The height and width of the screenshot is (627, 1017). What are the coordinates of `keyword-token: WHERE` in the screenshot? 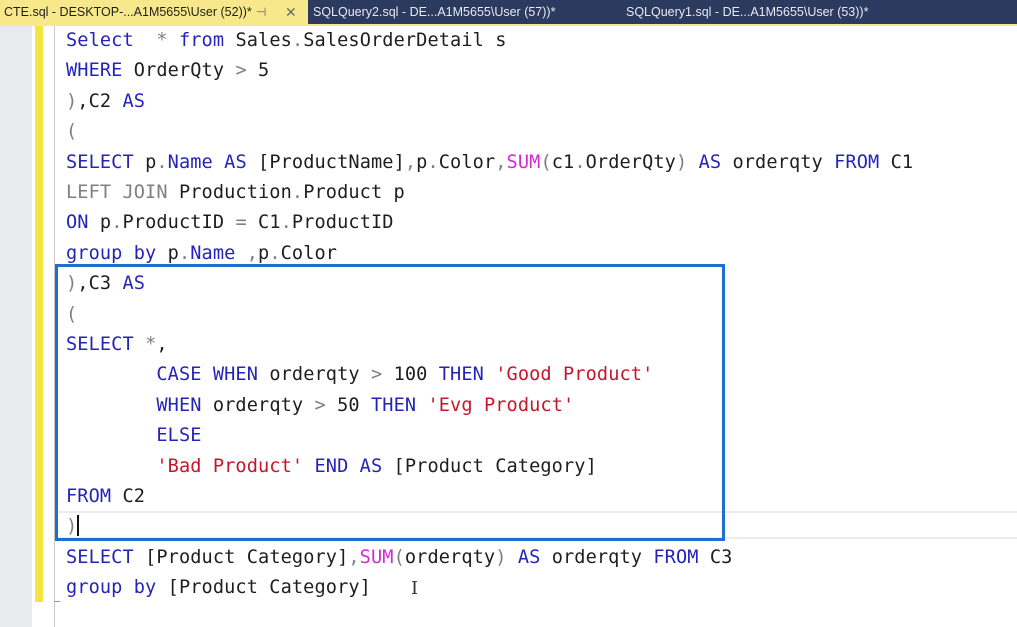 It's located at (94, 71).